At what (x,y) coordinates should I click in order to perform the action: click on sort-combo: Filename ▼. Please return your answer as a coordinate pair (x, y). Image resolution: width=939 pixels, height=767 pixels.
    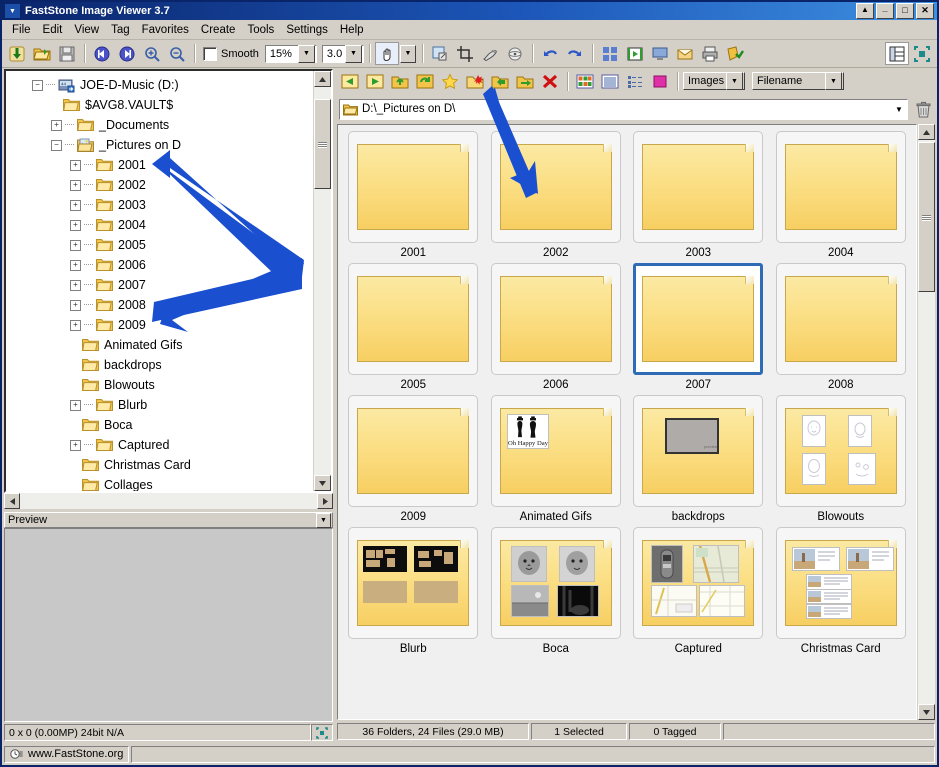
    Looking at the image, I should click on (798, 81).